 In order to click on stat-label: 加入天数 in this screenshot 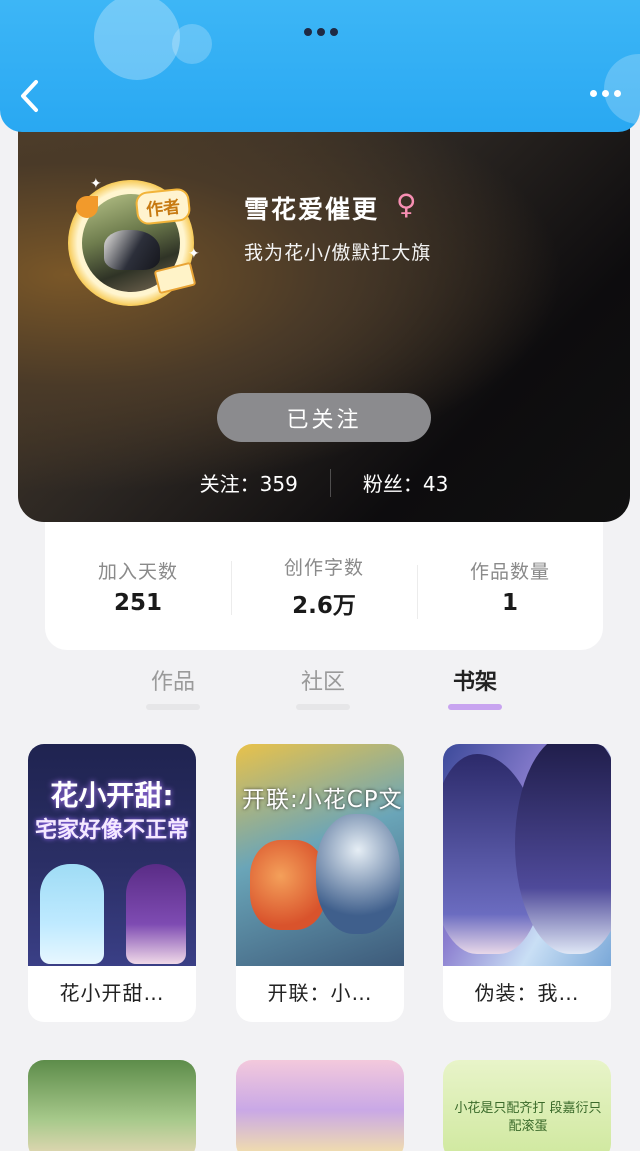, I will do `click(137, 571)`.